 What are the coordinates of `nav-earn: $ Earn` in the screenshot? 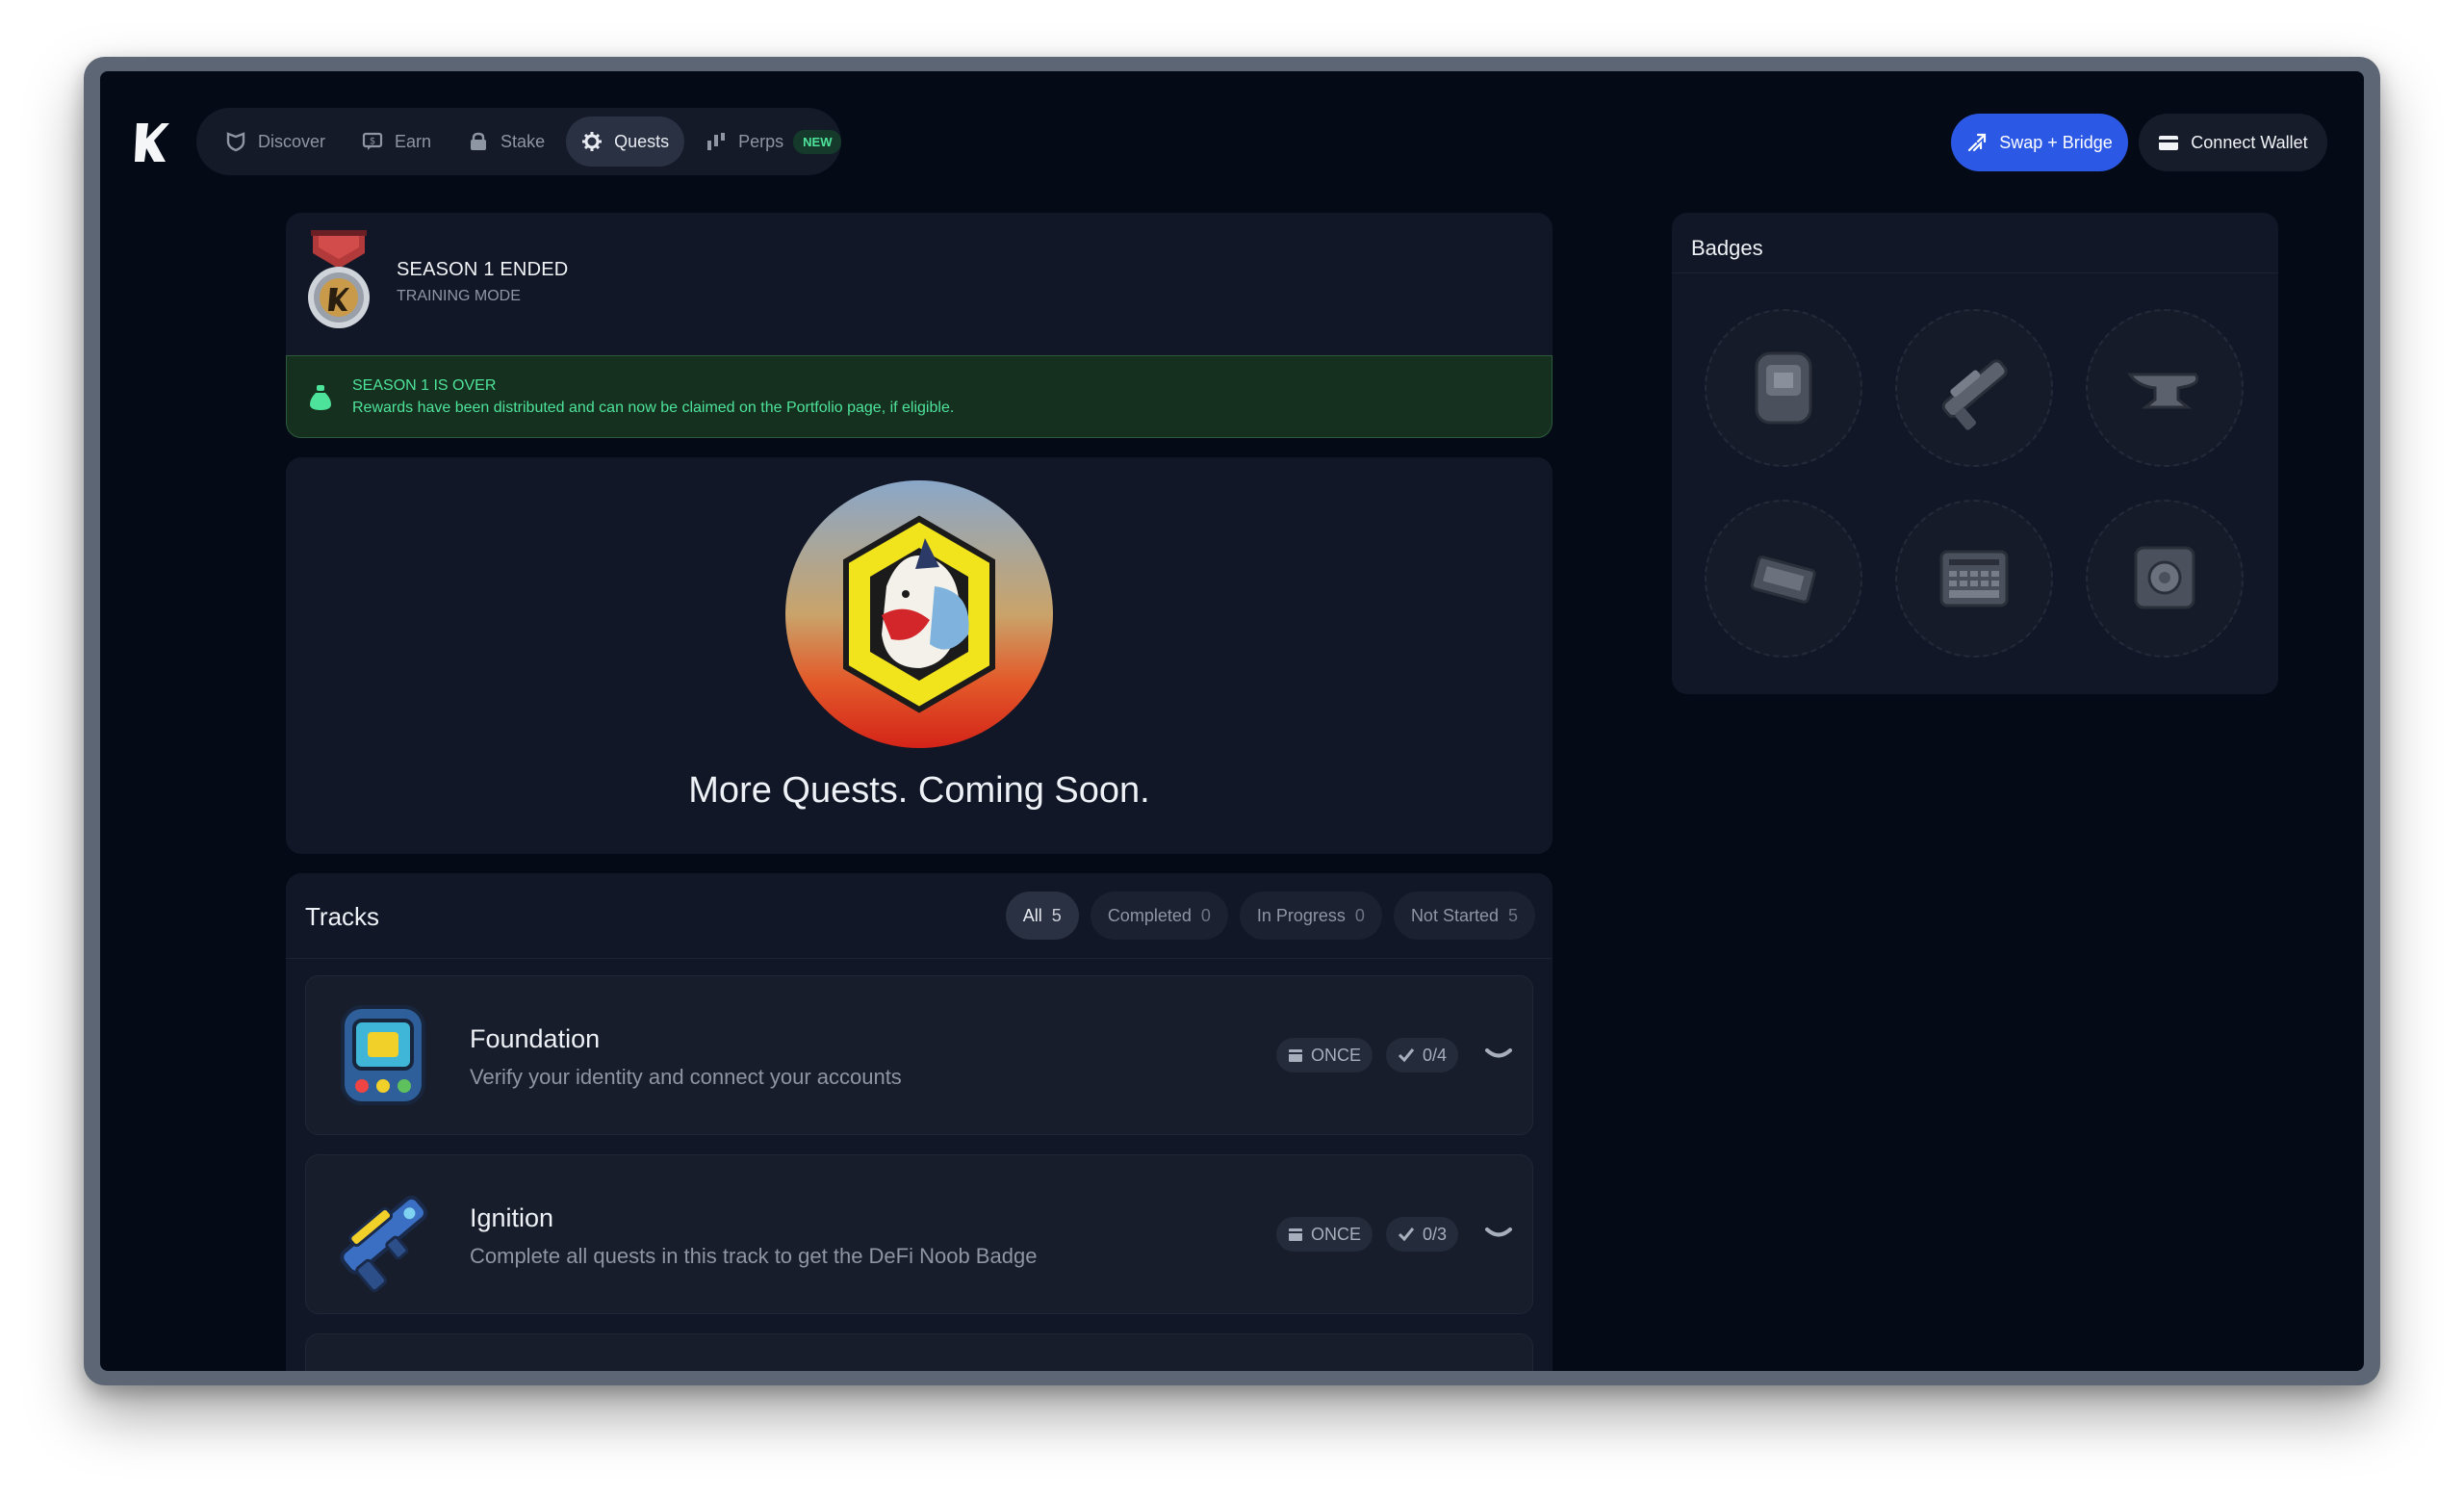 It's located at (396, 141).